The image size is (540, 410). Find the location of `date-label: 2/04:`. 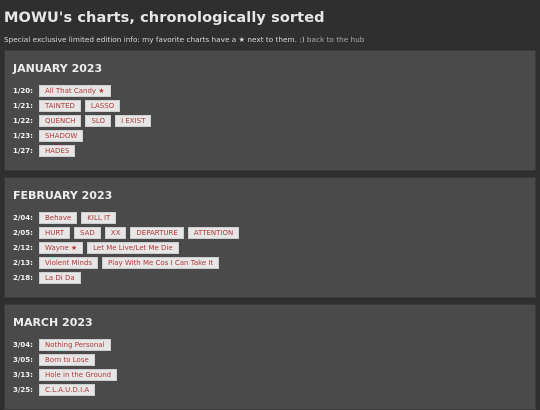

date-label: 2/04: is located at coordinates (23, 217).